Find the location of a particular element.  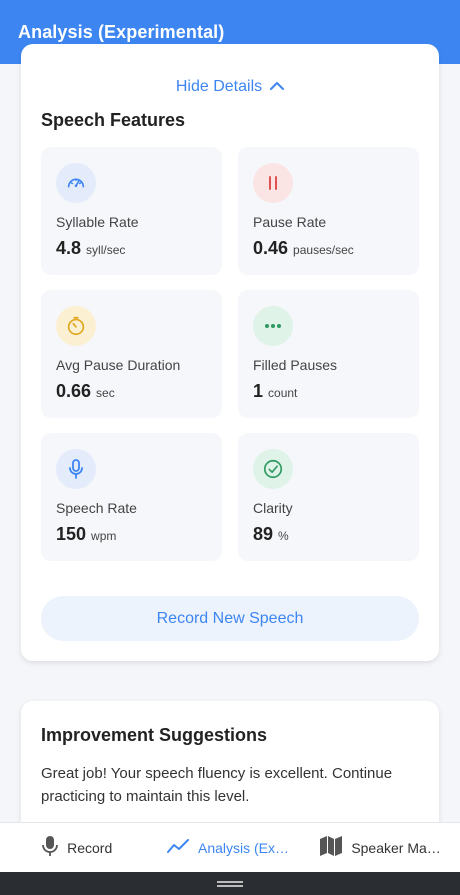

page-title: Analysis (Experimental) is located at coordinates (121, 31).